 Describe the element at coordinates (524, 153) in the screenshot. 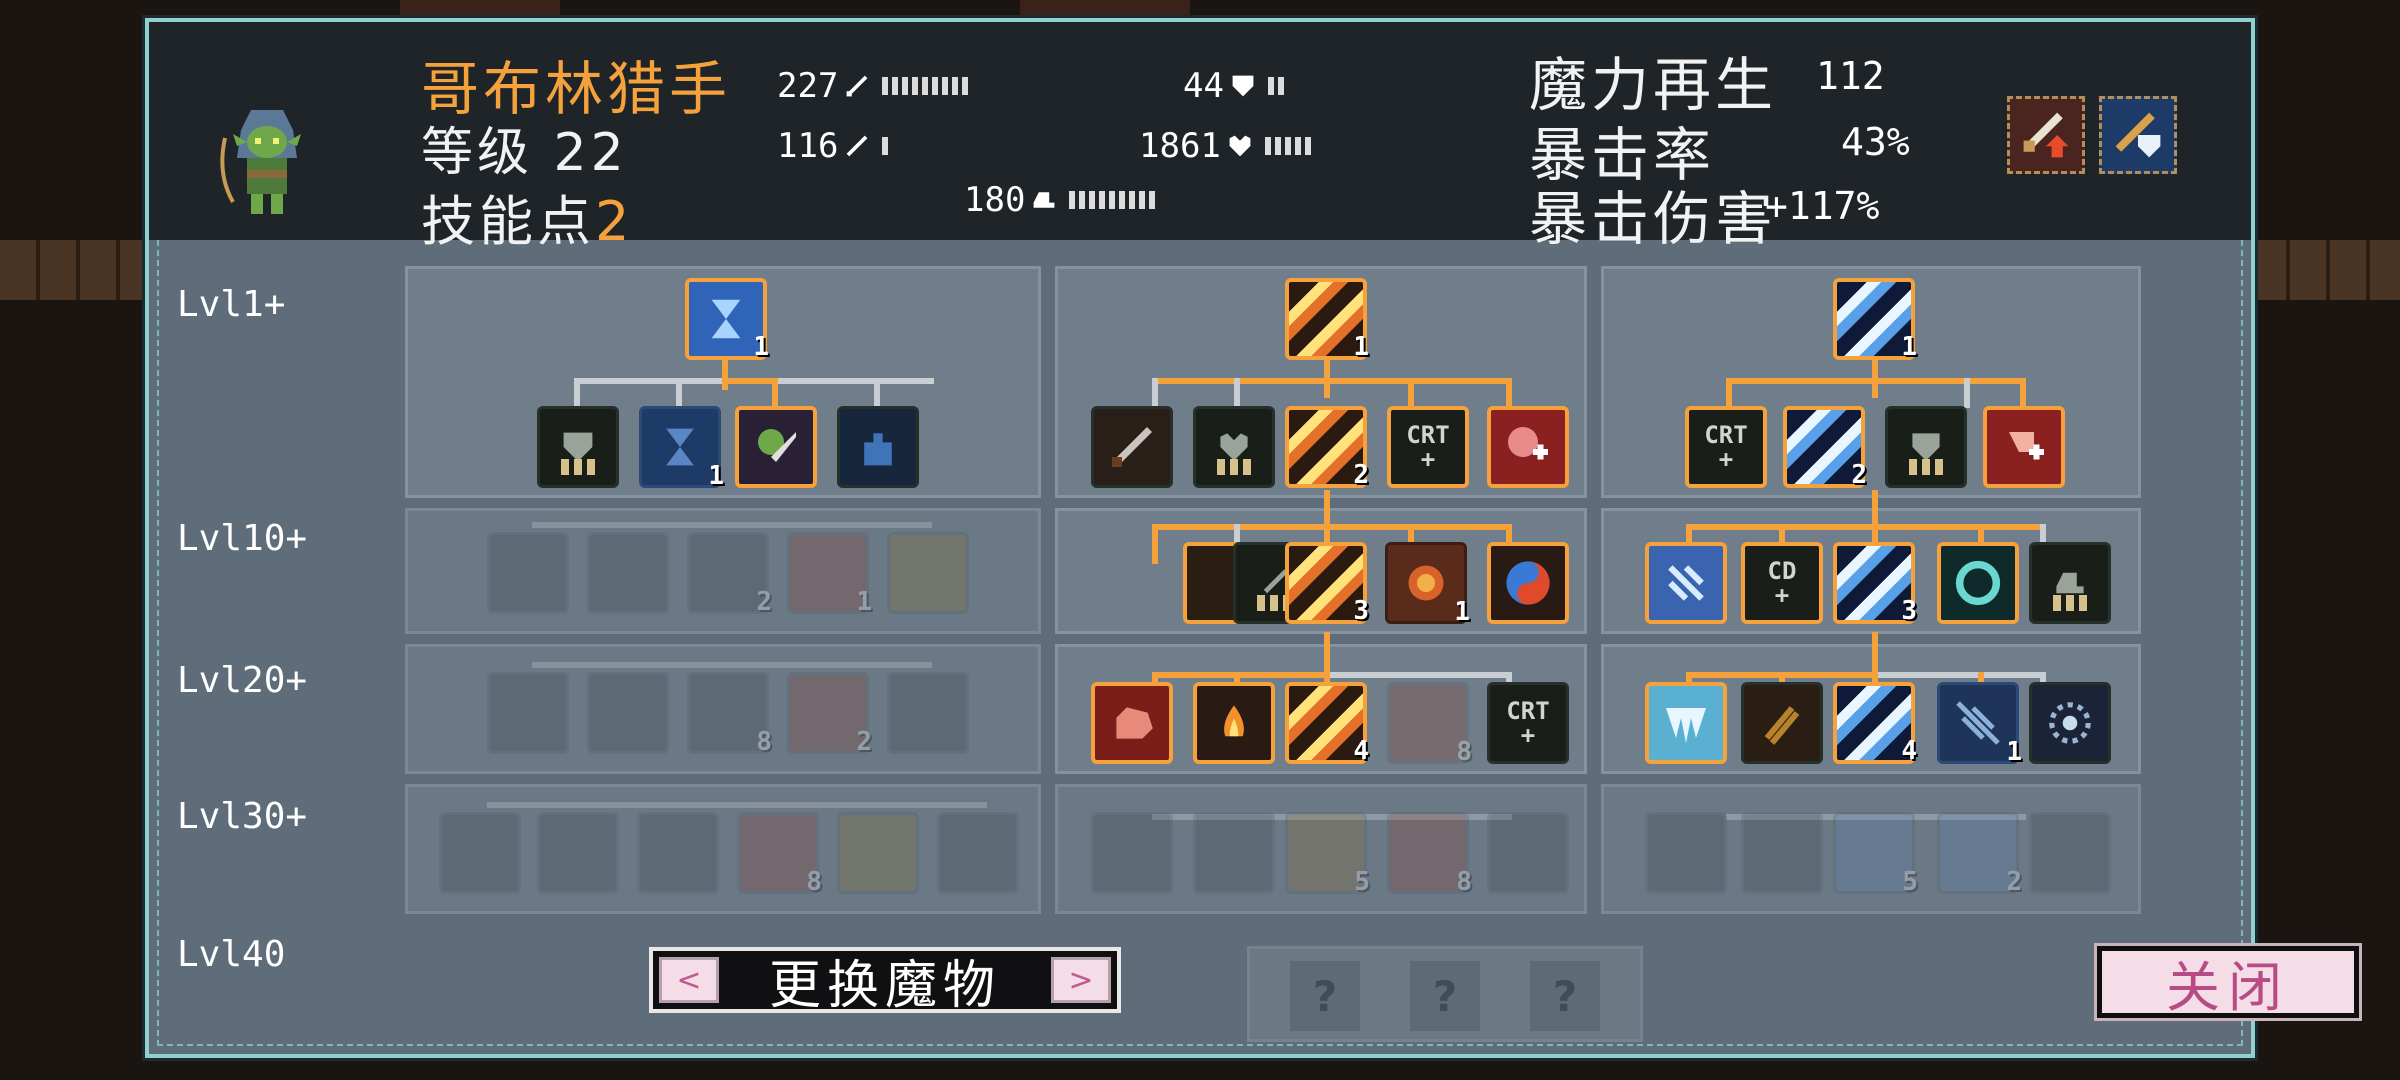

I see `character-level: 等级 22` at that location.